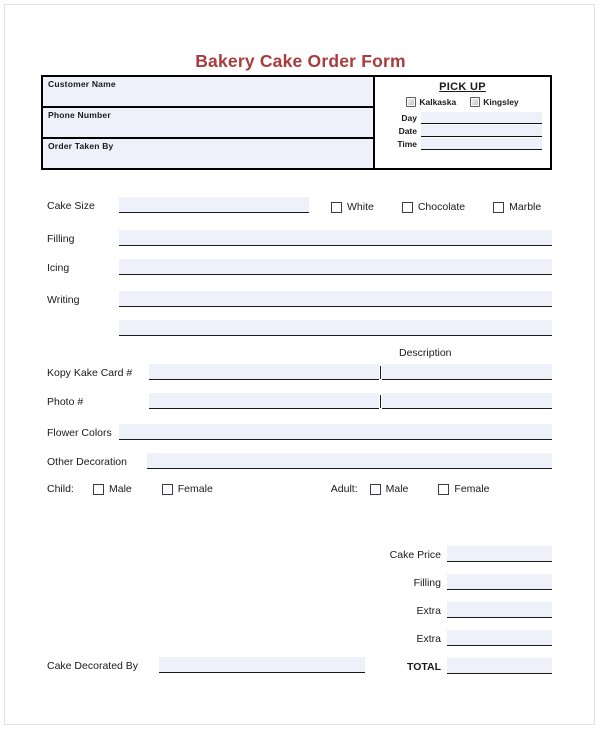  Describe the element at coordinates (441, 207) in the screenshot. I see `flavor-option-chocolate-label: Chocolate` at that location.